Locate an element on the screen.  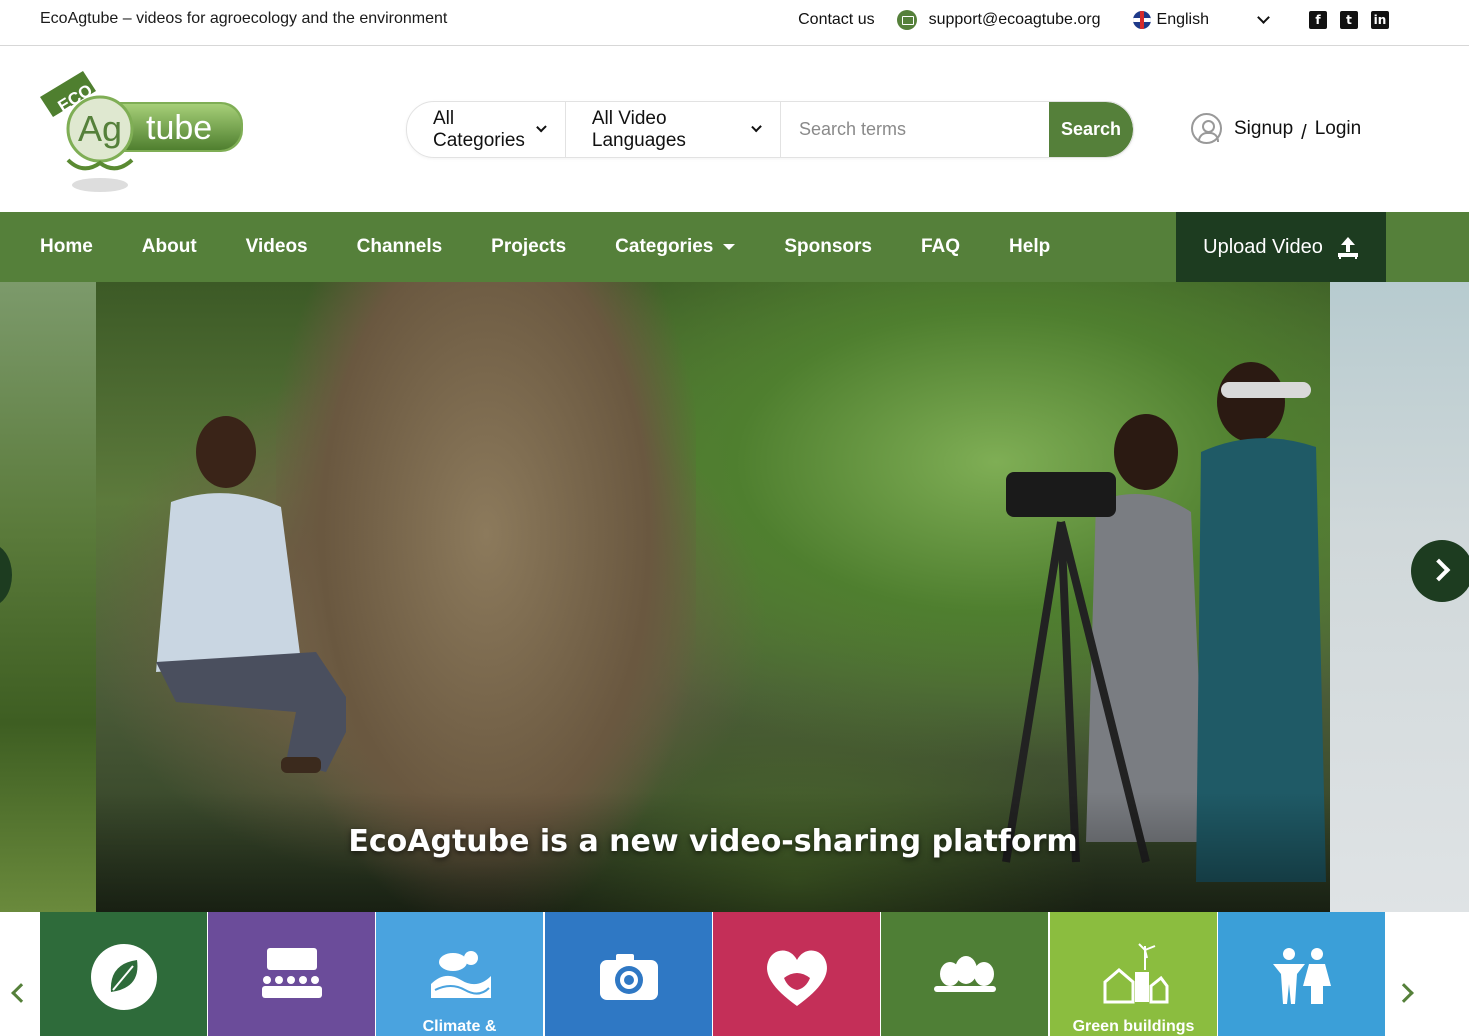
nav-home: Home is located at coordinates (66, 247).